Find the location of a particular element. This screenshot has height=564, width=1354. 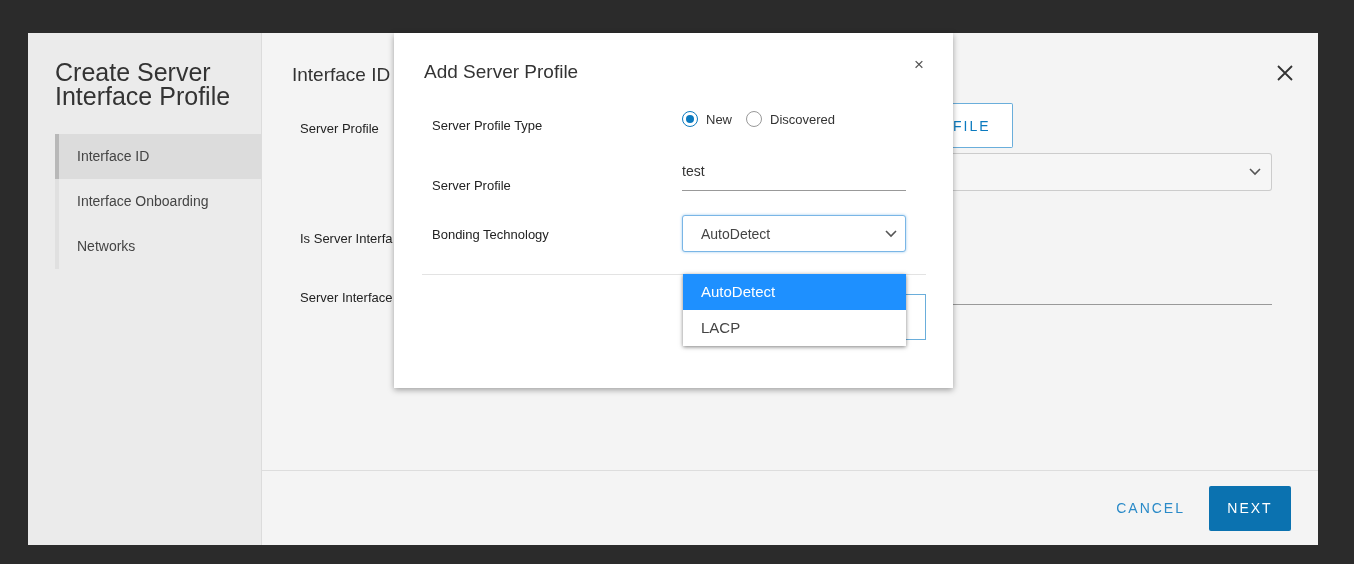

radio-dot is located at coordinates (690, 119).